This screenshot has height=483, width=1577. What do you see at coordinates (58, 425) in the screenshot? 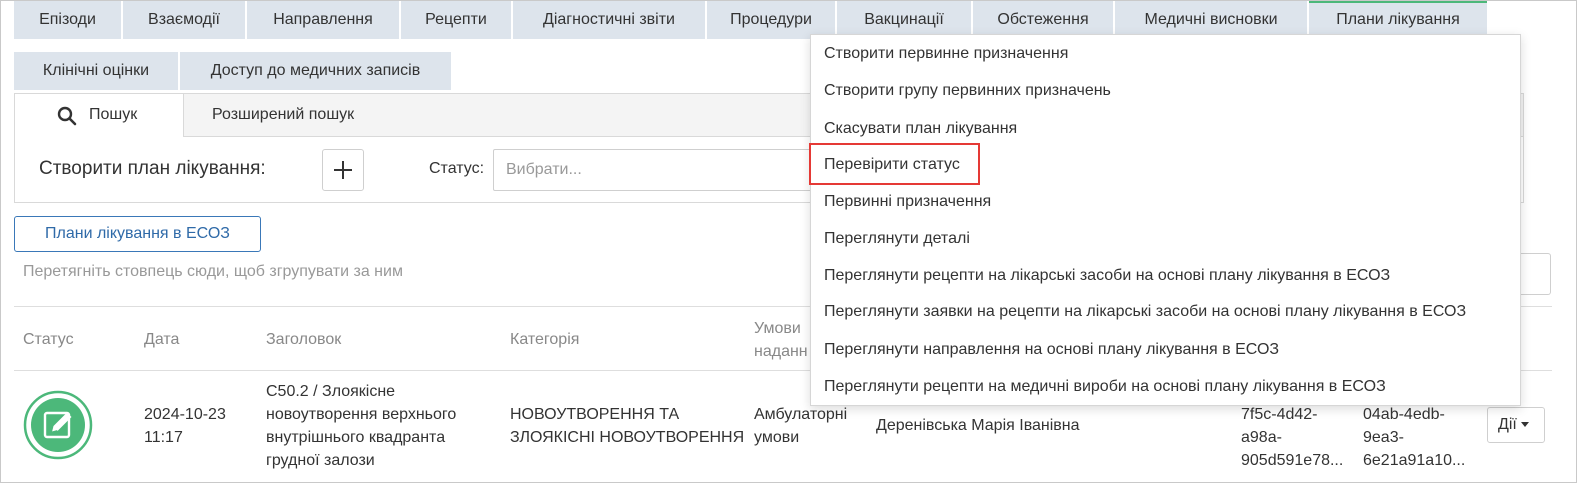
I see `edit-status-icon` at bounding box center [58, 425].